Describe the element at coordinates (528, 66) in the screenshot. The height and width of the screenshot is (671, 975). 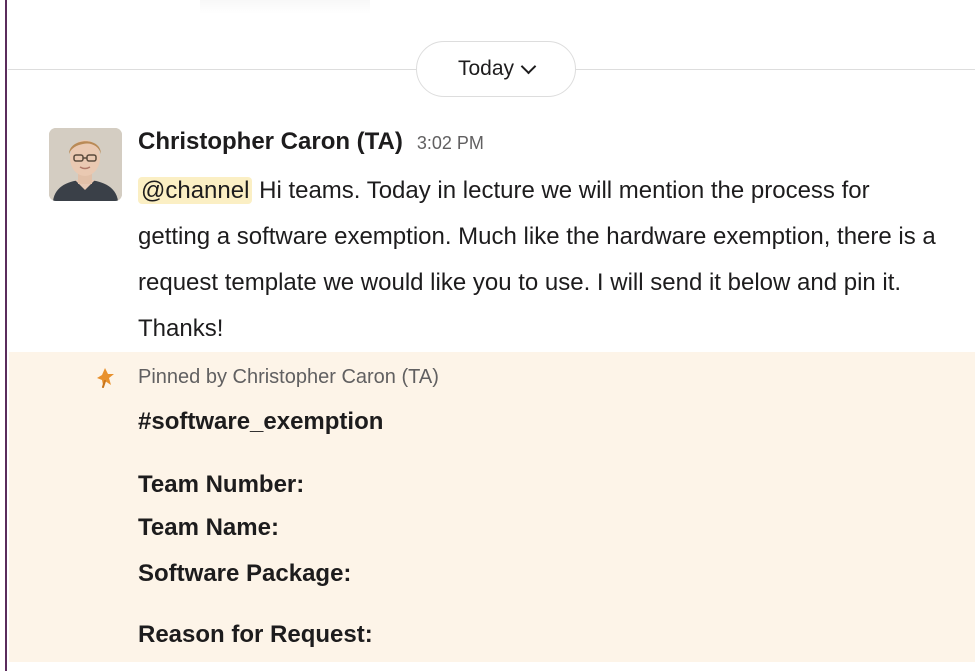
I see `chevron-down-icon` at that location.